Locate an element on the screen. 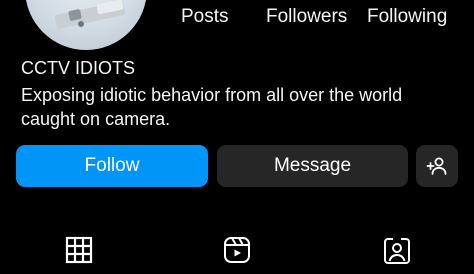 The image size is (474, 274). suggested-accounts-button is located at coordinates (437, 166).